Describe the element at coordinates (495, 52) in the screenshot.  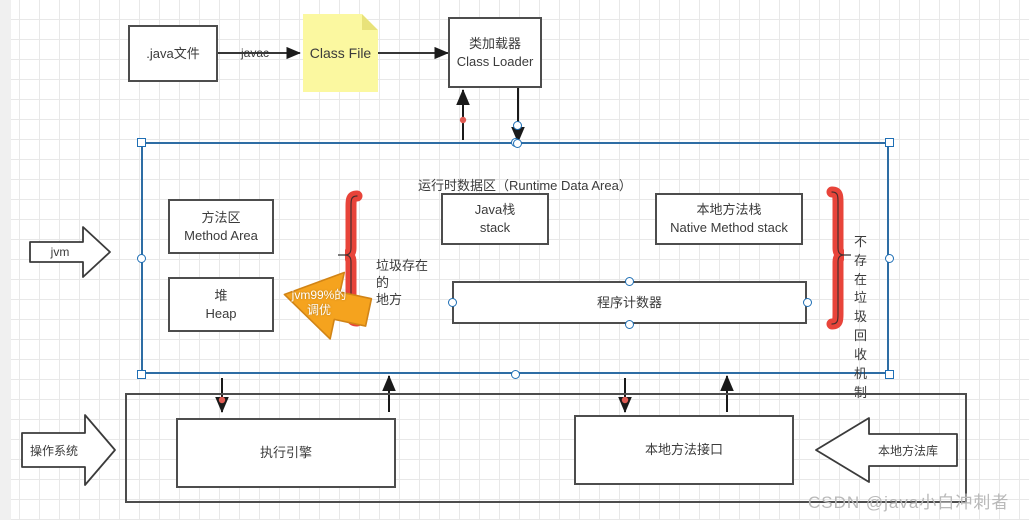
I see `class-loader-box: 类加载器 Class Loader` at that location.